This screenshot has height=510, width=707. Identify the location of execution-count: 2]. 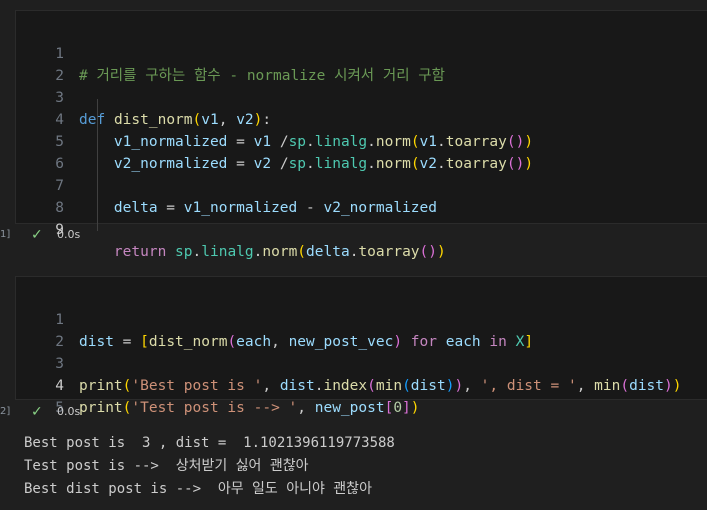
(5, 411).